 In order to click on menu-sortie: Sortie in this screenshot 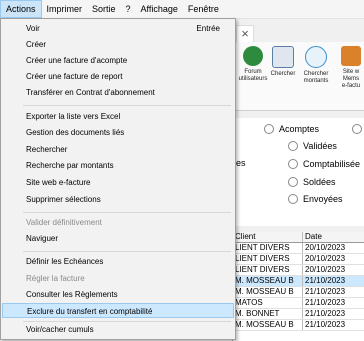, I will do `click(104, 9)`.